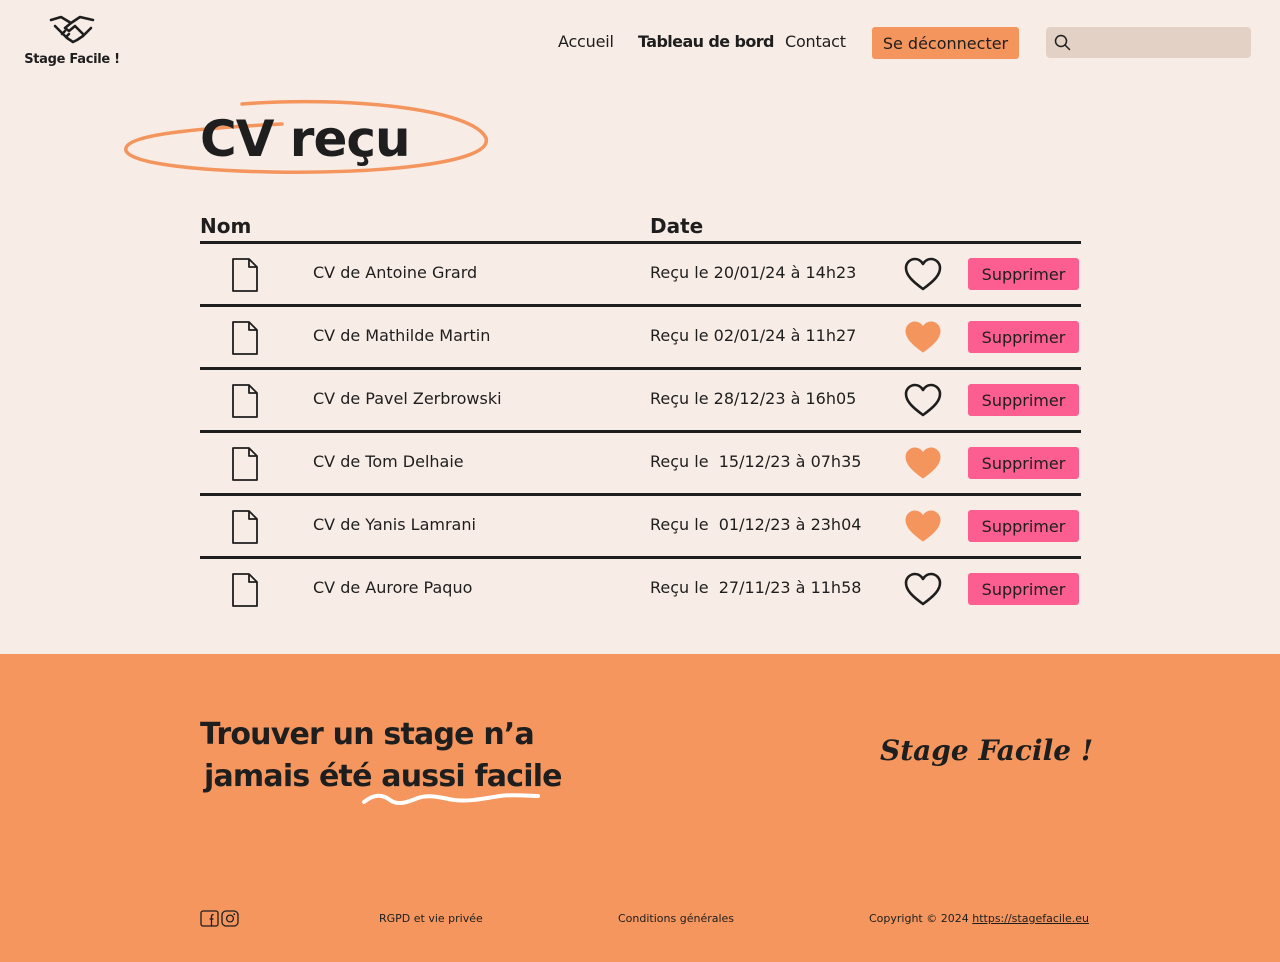 Image resolution: width=1280 pixels, height=962 pixels. I want to click on table-header: Nom Date, so click(640, 228).